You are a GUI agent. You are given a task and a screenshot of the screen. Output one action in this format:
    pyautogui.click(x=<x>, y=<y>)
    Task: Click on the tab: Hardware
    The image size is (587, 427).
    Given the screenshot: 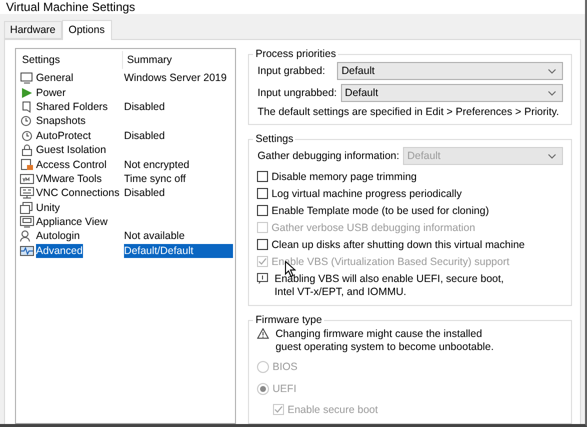 What is the action you would take?
    pyautogui.click(x=33, y=30)
    